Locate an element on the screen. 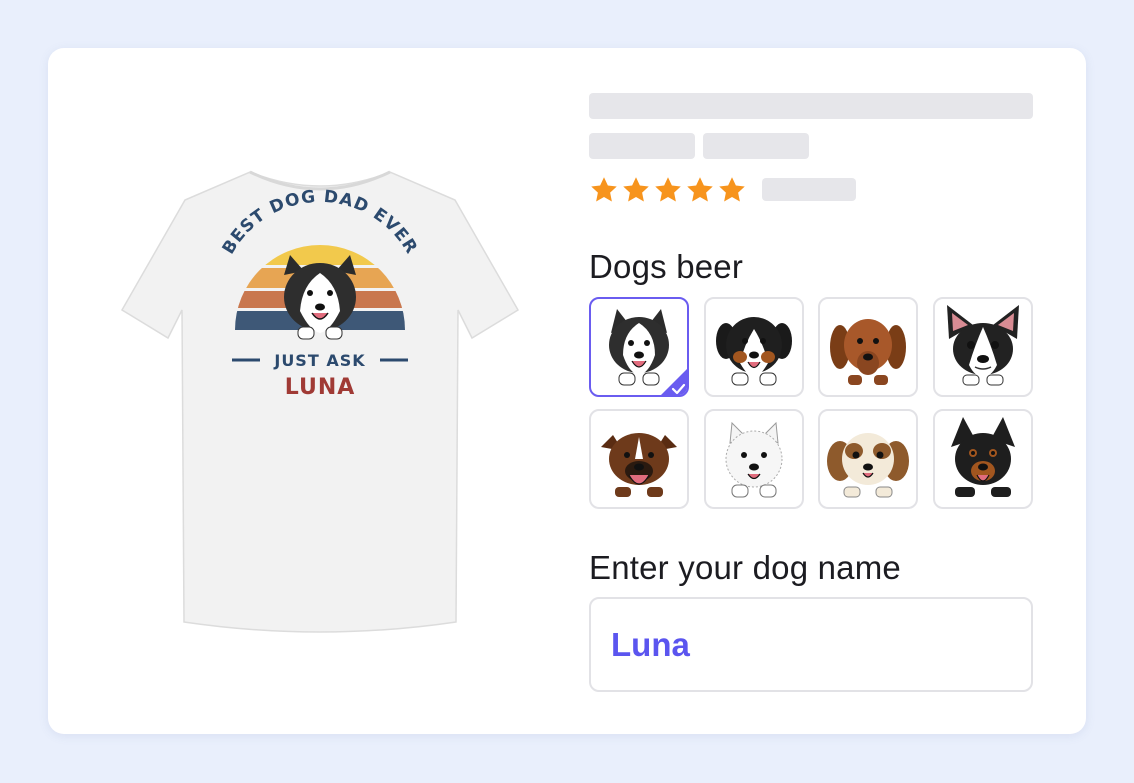 The image size is (1134, 783). old-price-placeholder is located at coordinates (756, 146).